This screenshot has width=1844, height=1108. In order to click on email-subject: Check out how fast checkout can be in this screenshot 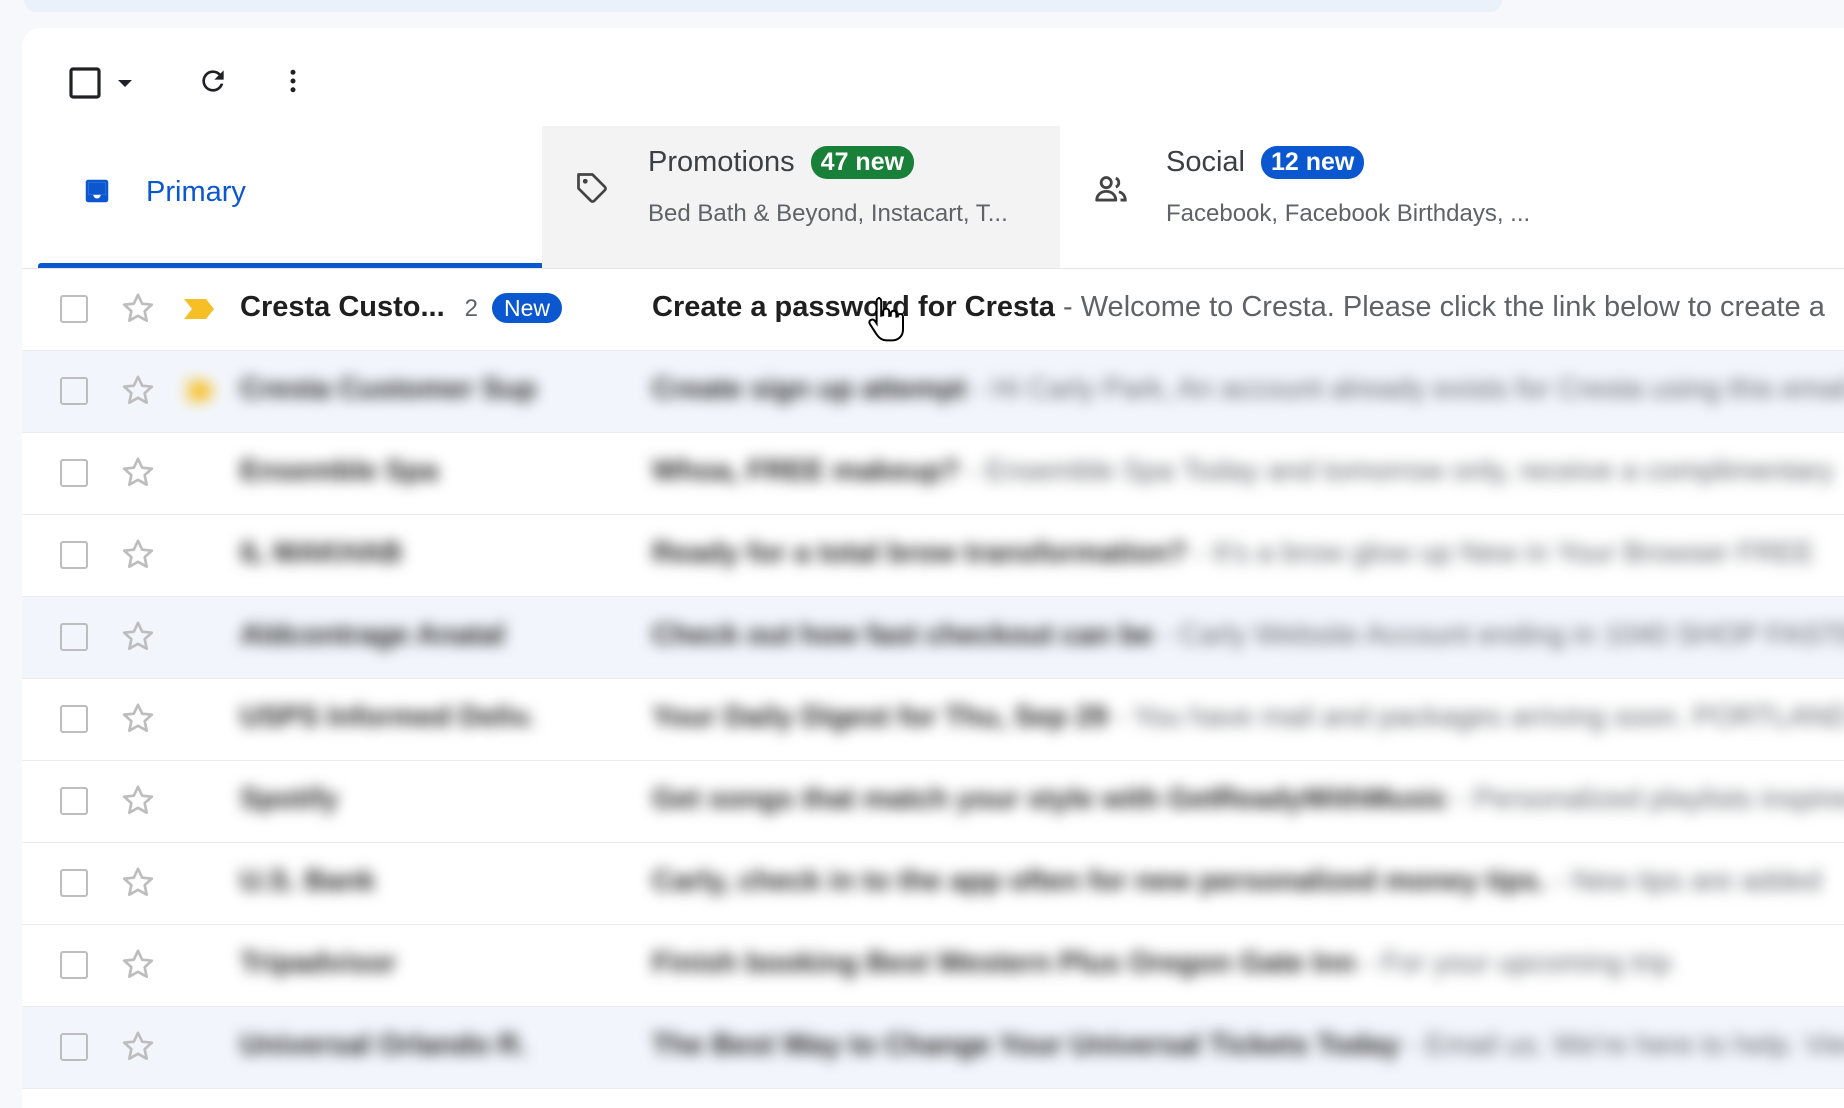, I will do `click(903, 635)`.